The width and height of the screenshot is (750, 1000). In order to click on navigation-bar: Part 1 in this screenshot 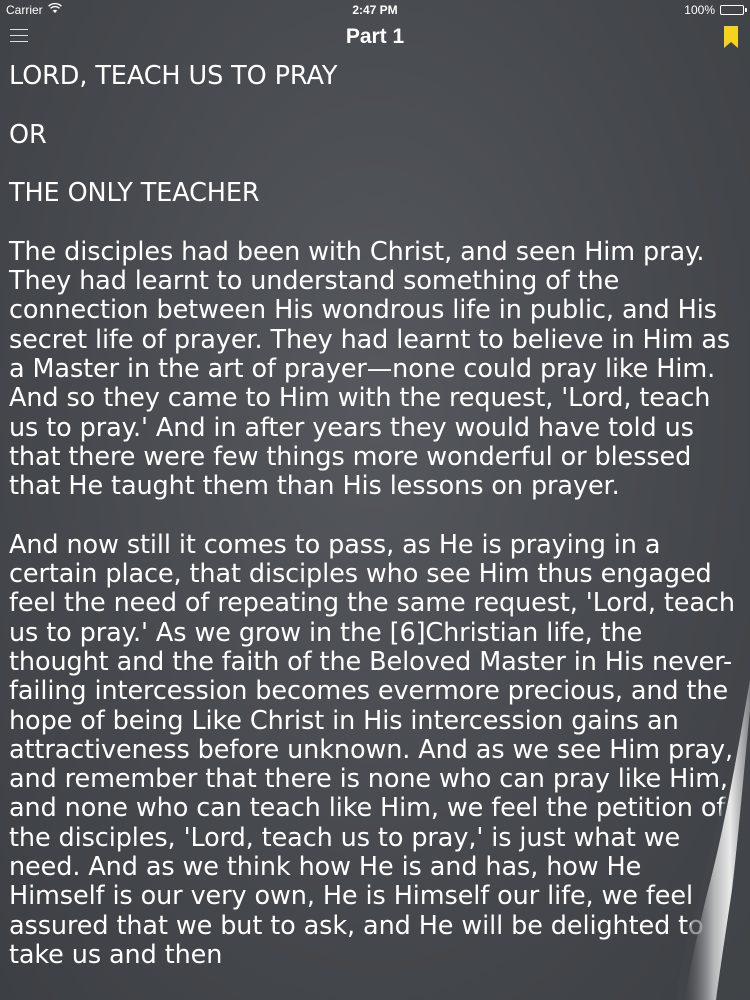, I will do `click(375, 38)`.